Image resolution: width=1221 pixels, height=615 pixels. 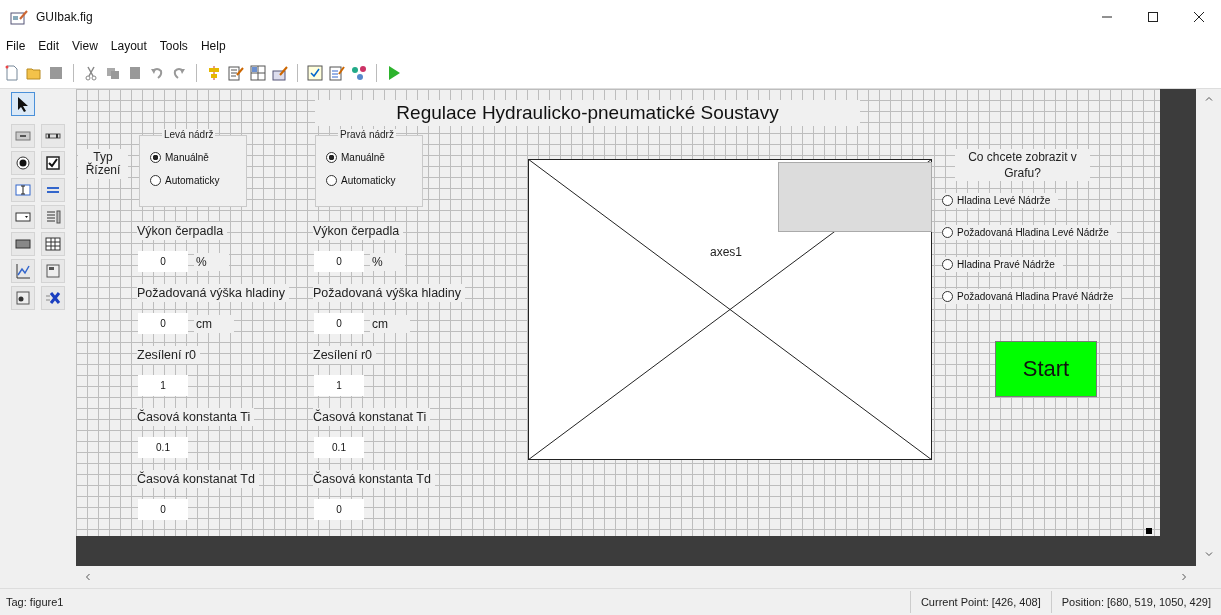 I want to click on play-icon, so click(x=394, y=73).